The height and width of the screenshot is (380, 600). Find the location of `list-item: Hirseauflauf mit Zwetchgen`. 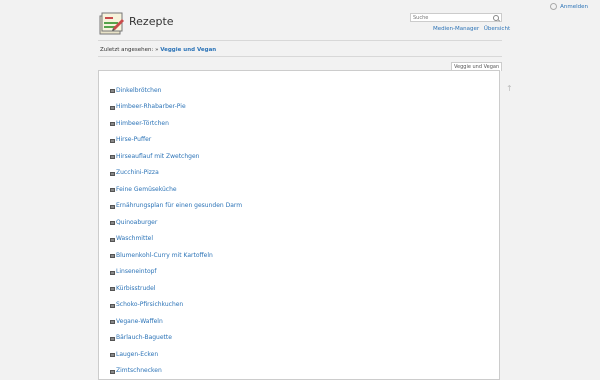

list-item: Hirseauflauf mit Zwetchgen is located at coordinates (176, 156).